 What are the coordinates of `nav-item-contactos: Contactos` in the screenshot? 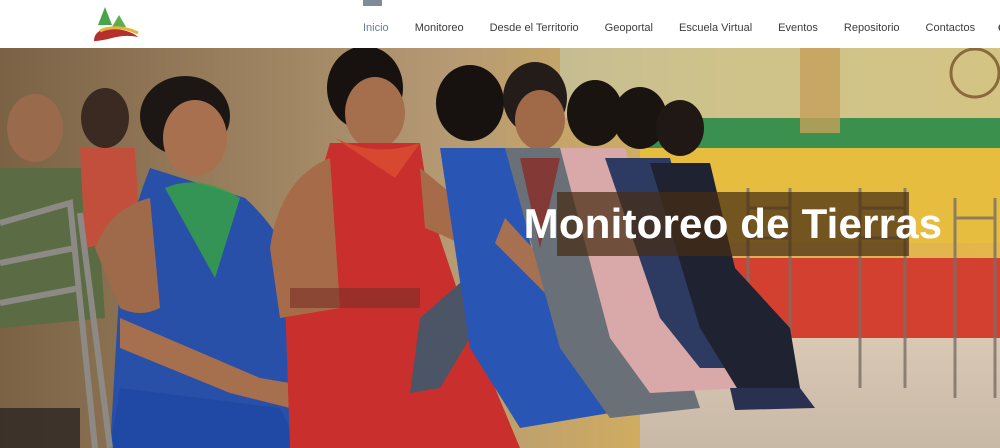 It's located at (951, 24).